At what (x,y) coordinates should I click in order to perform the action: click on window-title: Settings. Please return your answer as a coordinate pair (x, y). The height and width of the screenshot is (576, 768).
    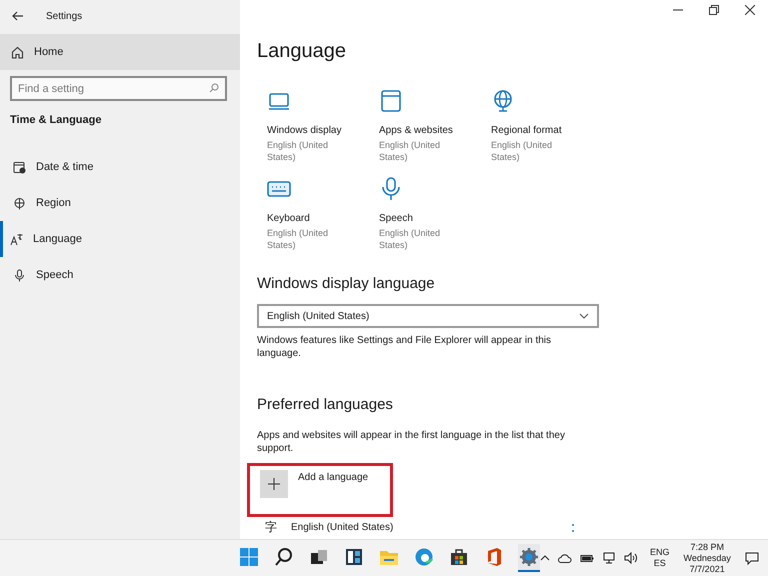
    Looking at the image, I should click on (64, 16).